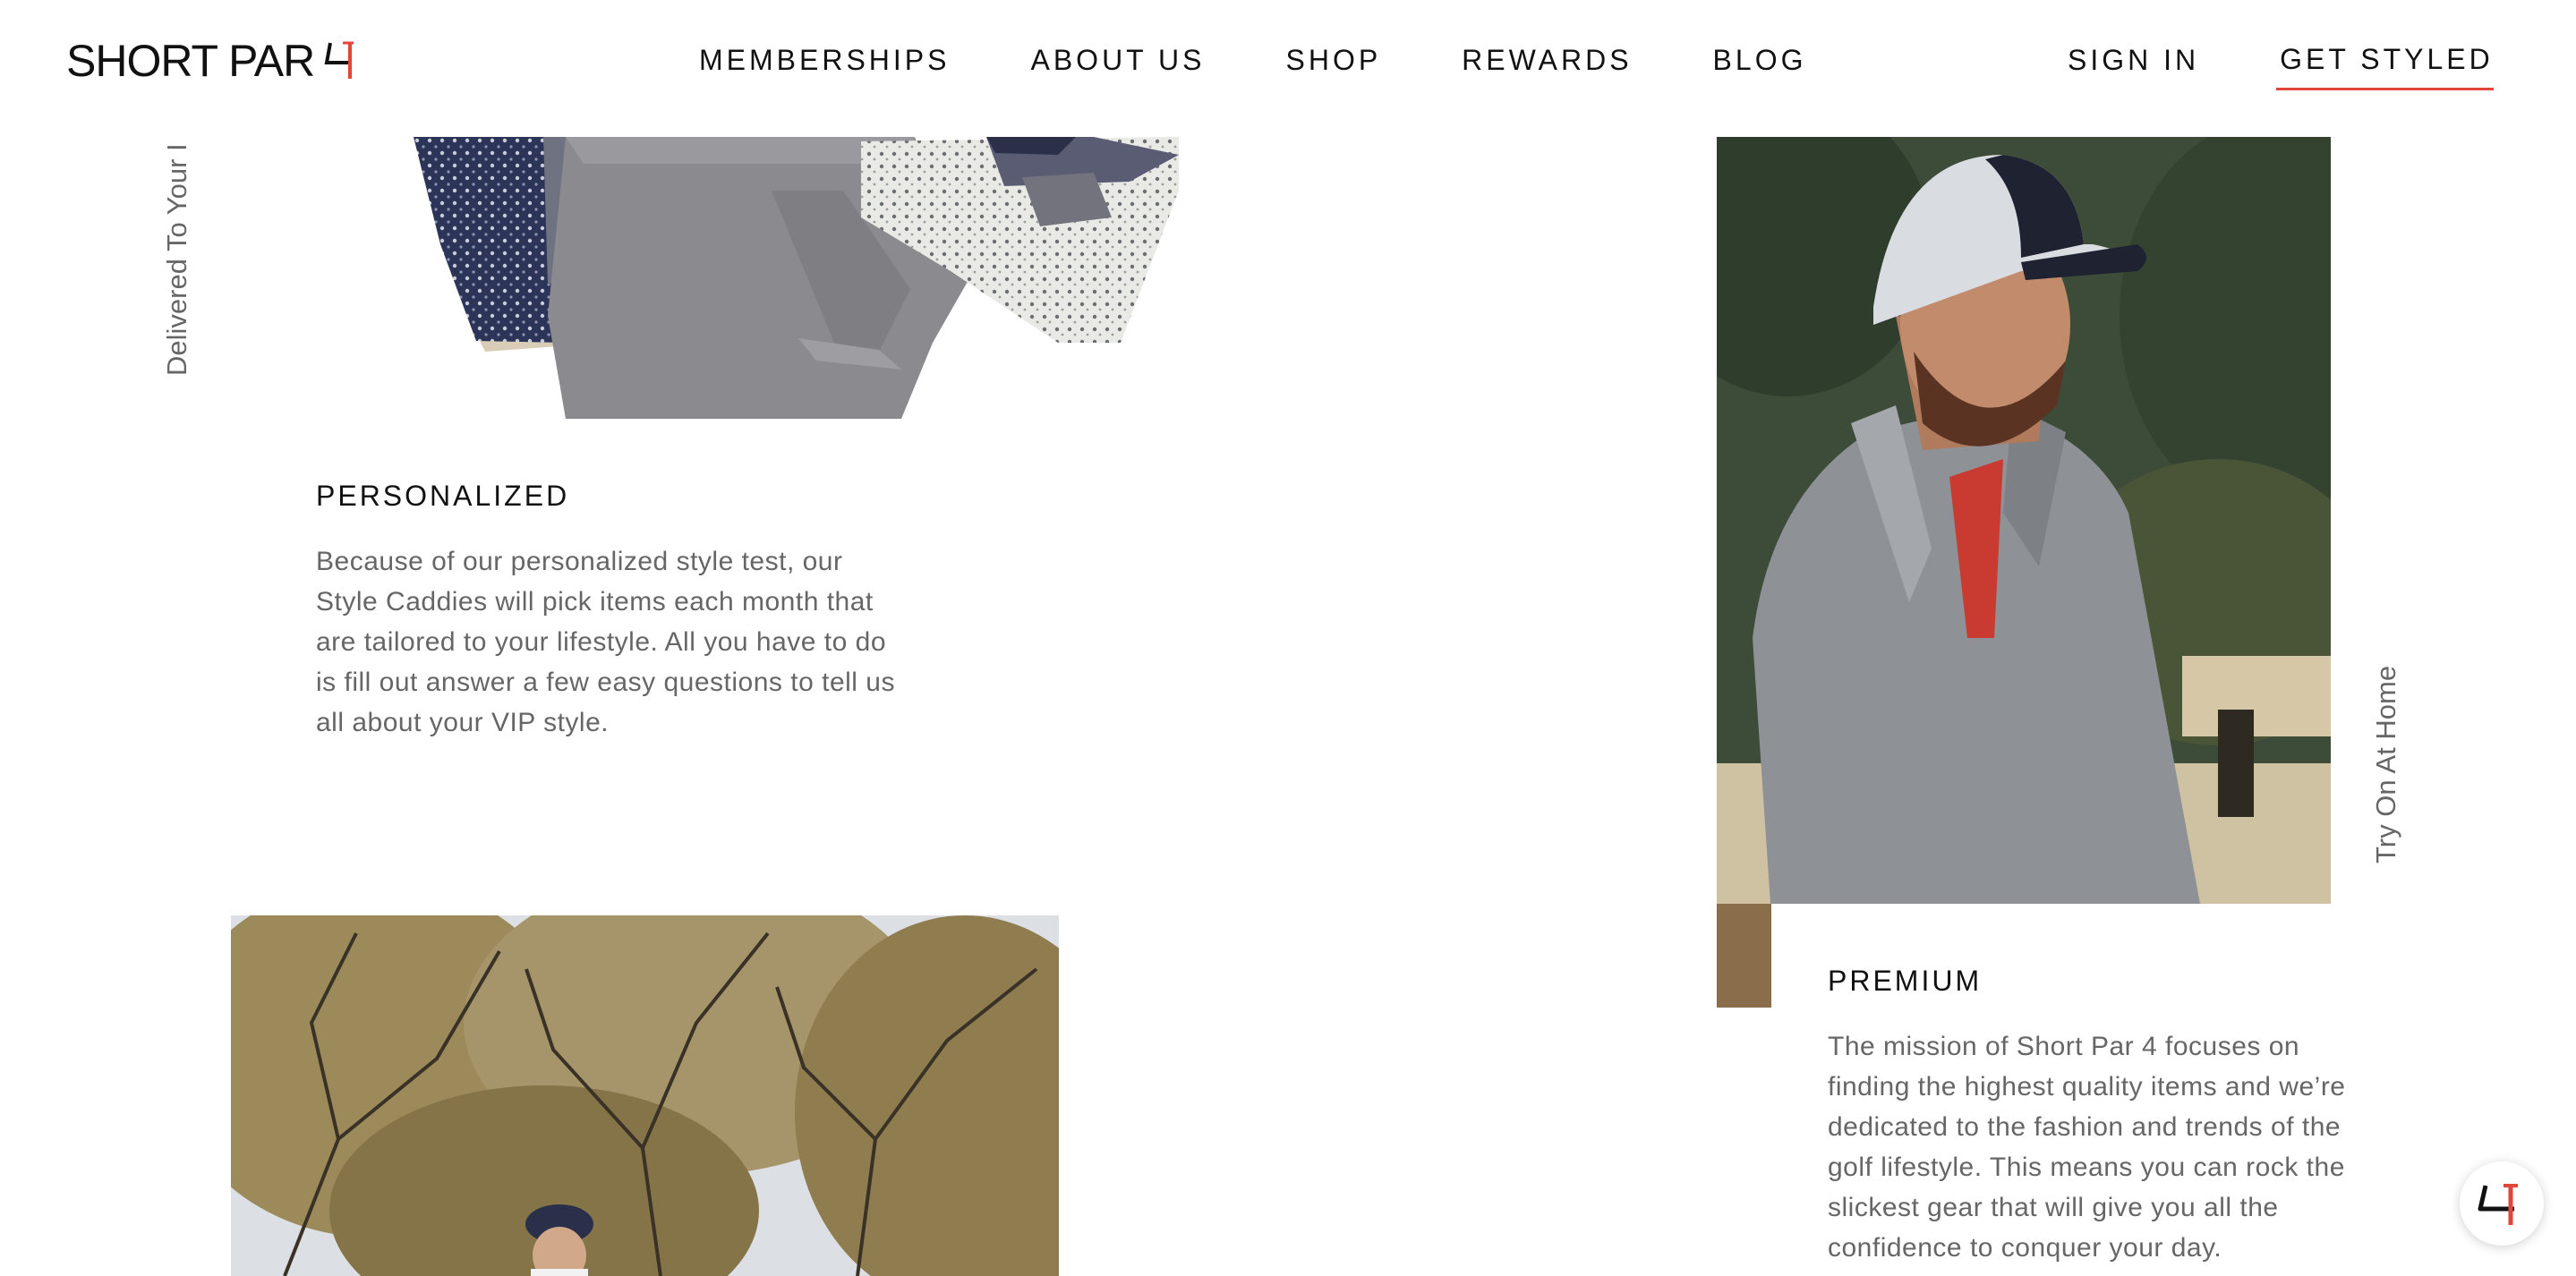 The width and height of the screenshot is (2576, 1276). Describe the element at coordinates (1117, 60) in the screenshot. I see `nav-about-us: ABOUT US` at that location.